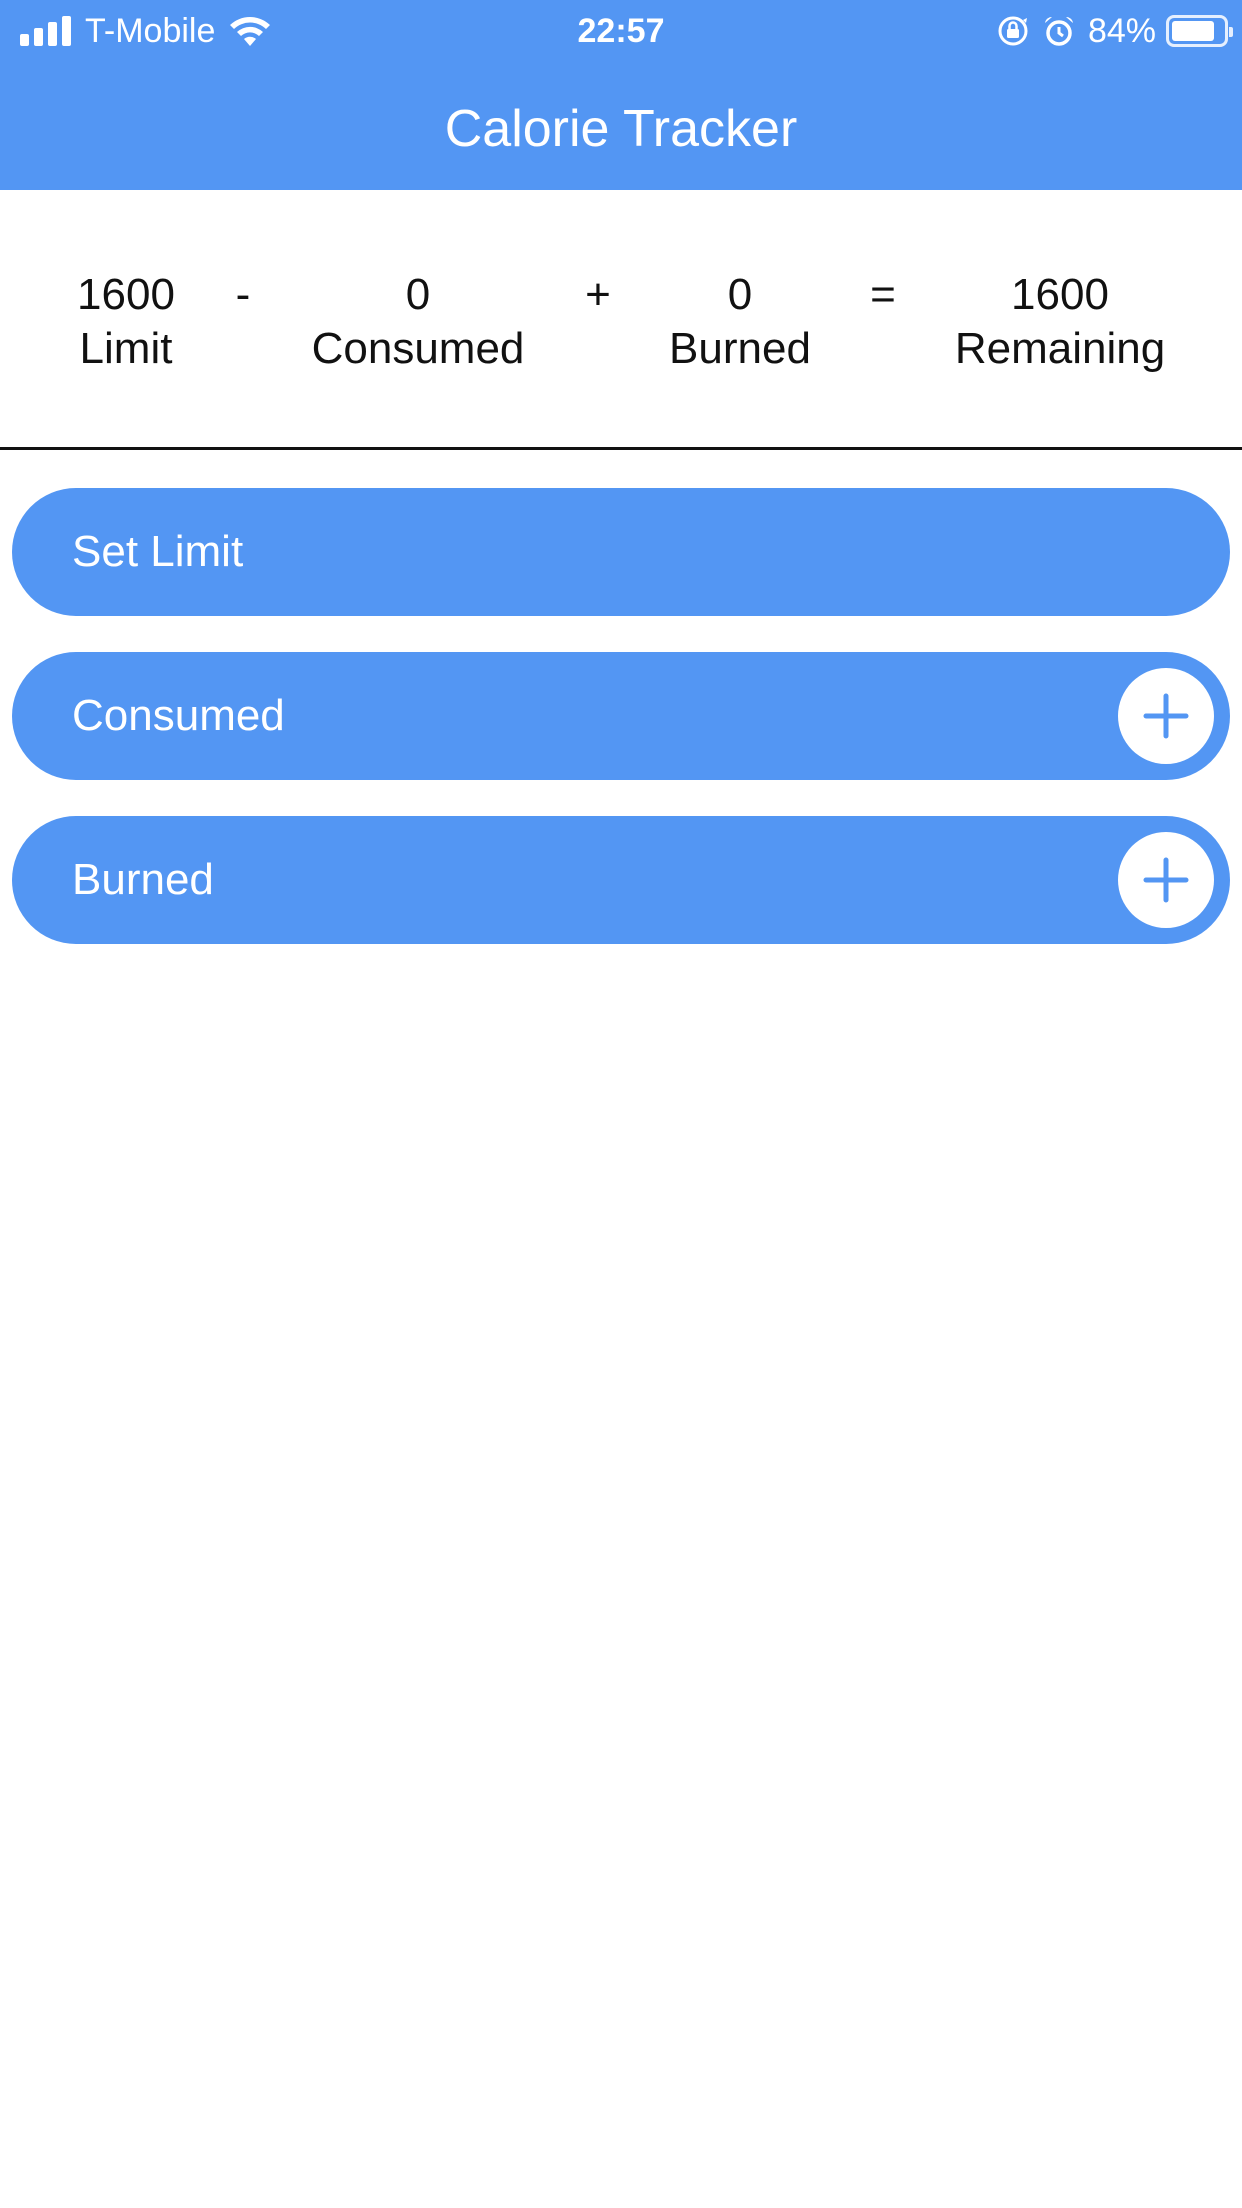 This screenshot has width=1242, height=2208. What do you see at coordinates (1058, 31) in the screenshot?
I see `alarm-icon` at bounding box center [1058, 31].